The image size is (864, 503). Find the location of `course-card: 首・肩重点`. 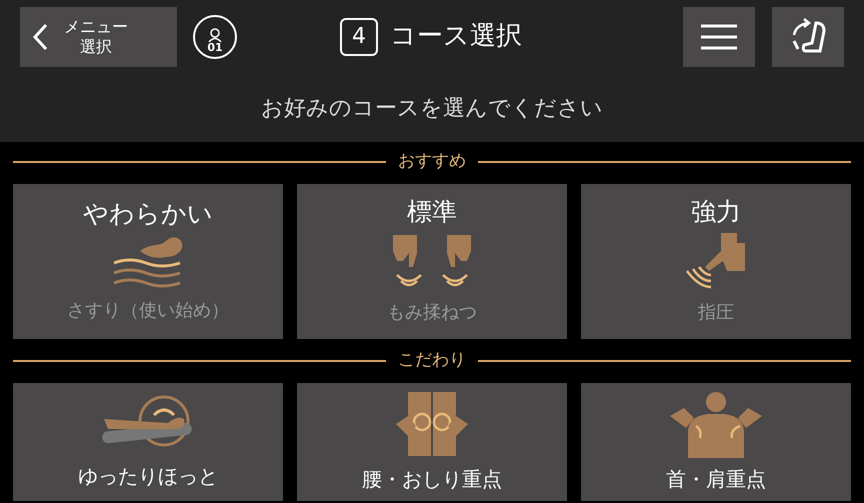

course-card: 首・肩重点 is located at coordinates (716, 442).